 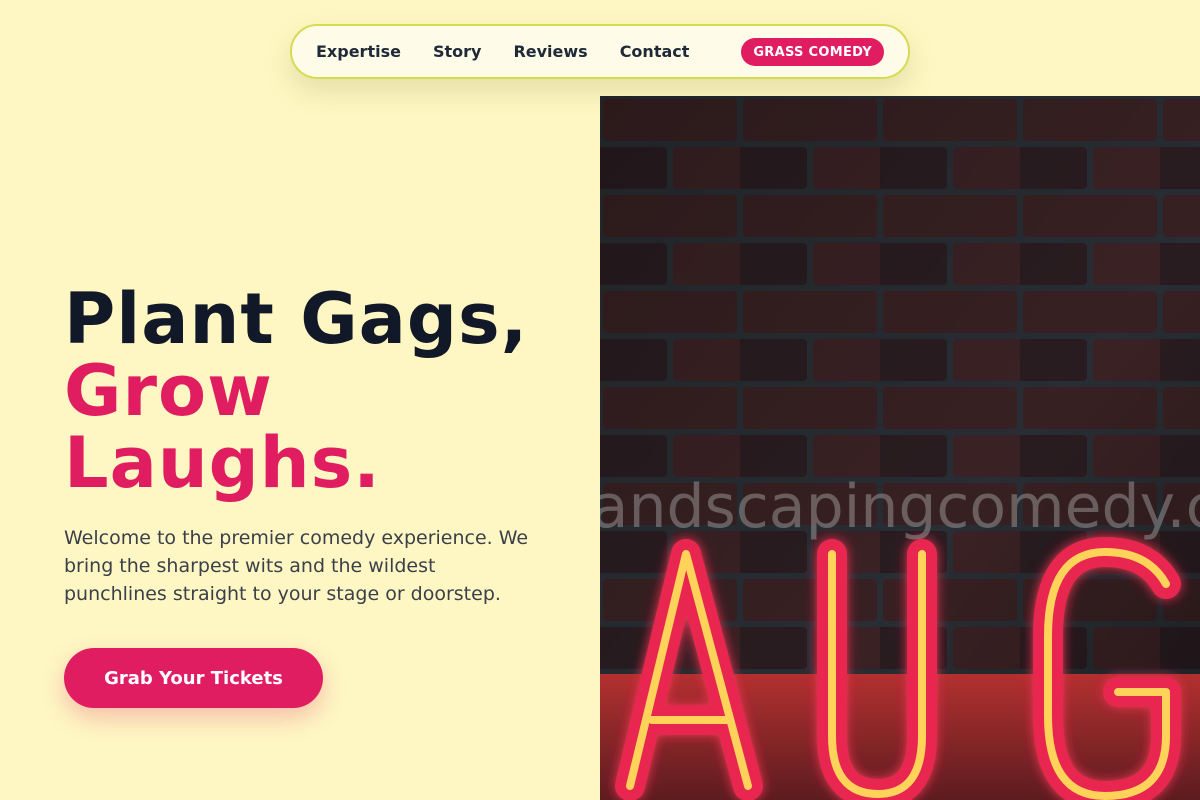 What do you see at coordinates (296, 319) in the screenshot?
I see `hero-title-line-1: Plant Gags,` at bounding box center [296, 319].